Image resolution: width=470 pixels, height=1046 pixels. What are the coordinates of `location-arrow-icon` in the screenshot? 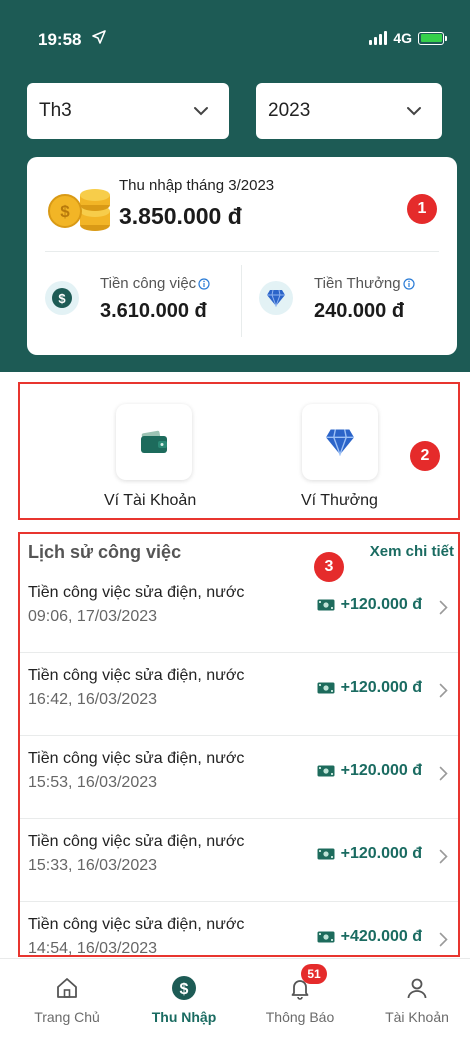 It's located at (99, 37).